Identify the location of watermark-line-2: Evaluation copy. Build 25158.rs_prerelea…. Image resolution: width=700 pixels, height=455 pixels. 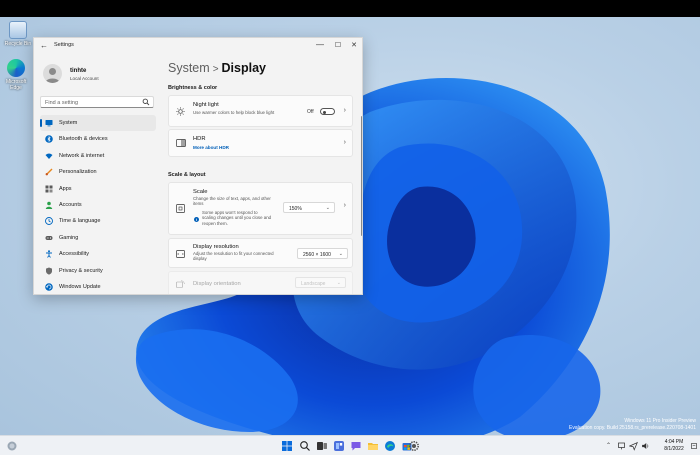
(632, 428).